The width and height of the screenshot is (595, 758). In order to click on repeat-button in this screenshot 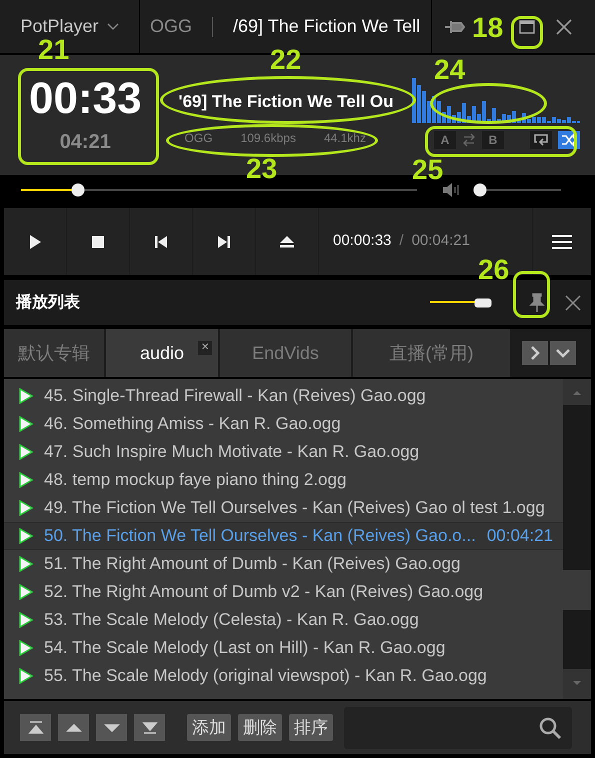, I will do `click(541, 140)`.